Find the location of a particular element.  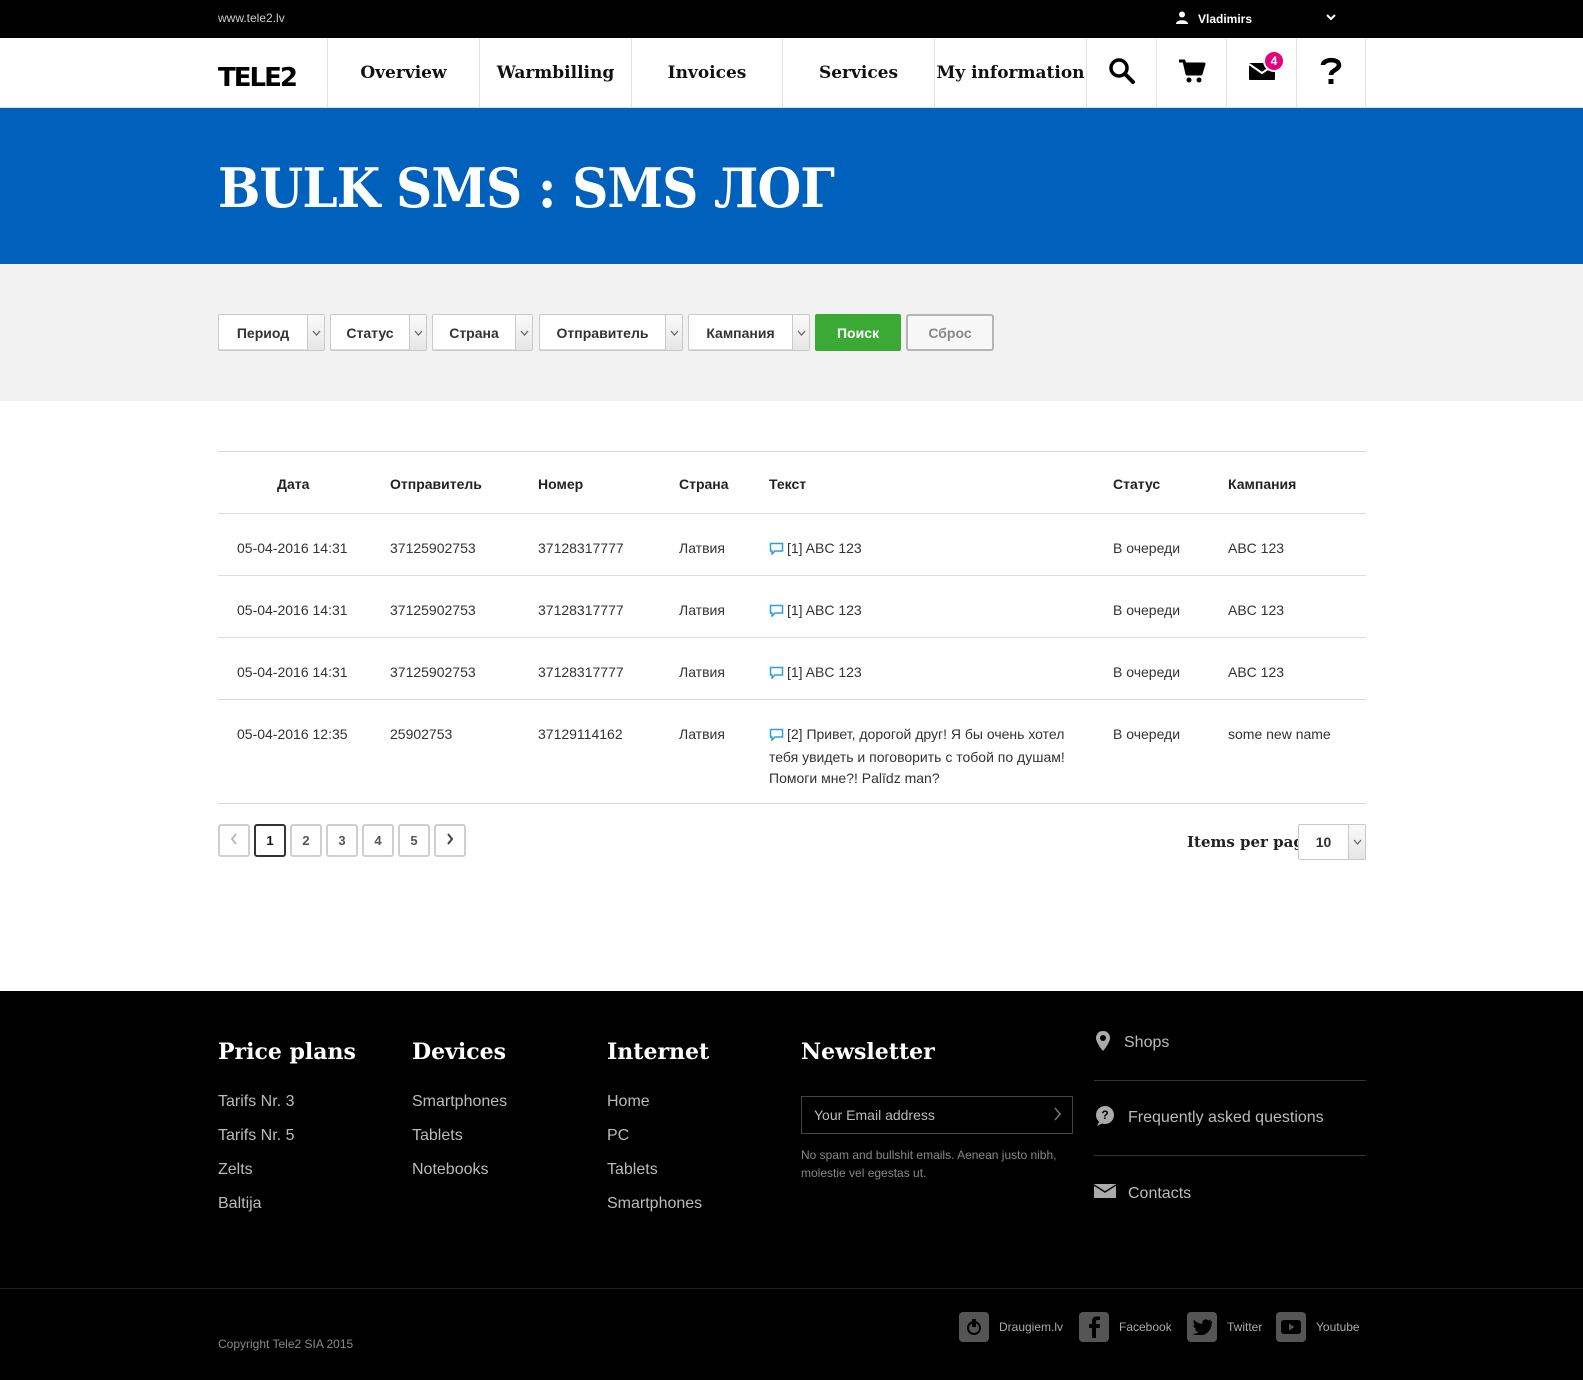

page-button-3: 3 is located at coordinates (342, 840).